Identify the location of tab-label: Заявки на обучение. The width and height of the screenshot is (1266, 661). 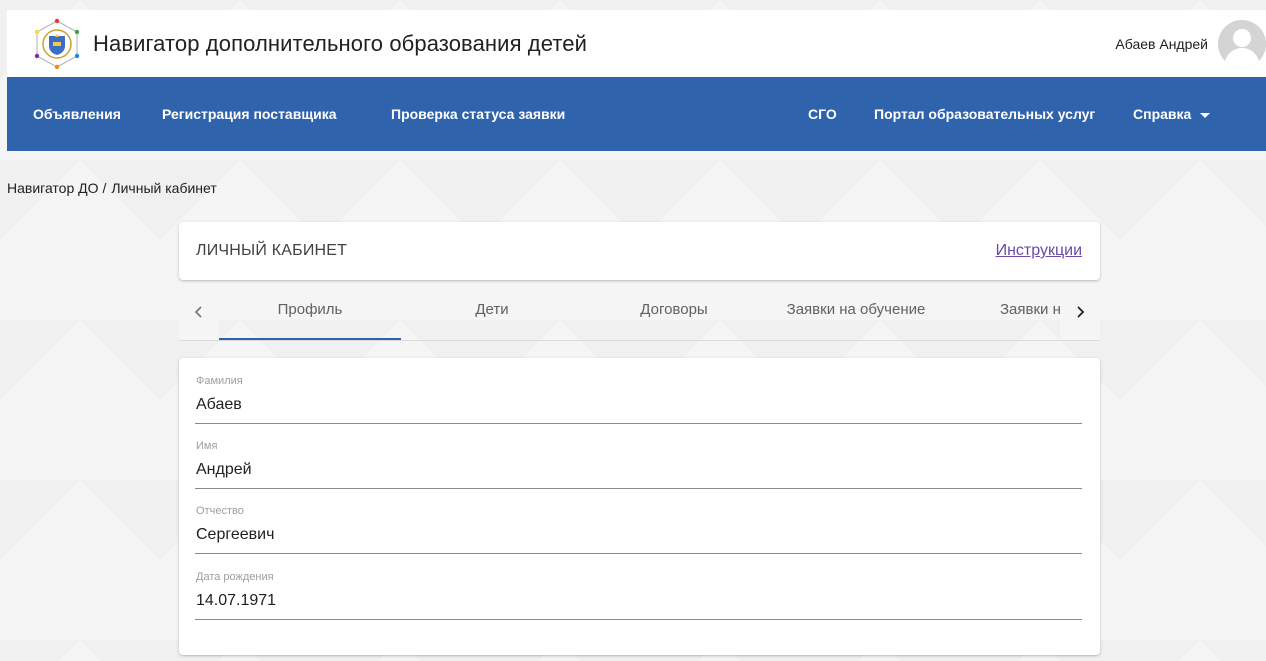
(856, 309).